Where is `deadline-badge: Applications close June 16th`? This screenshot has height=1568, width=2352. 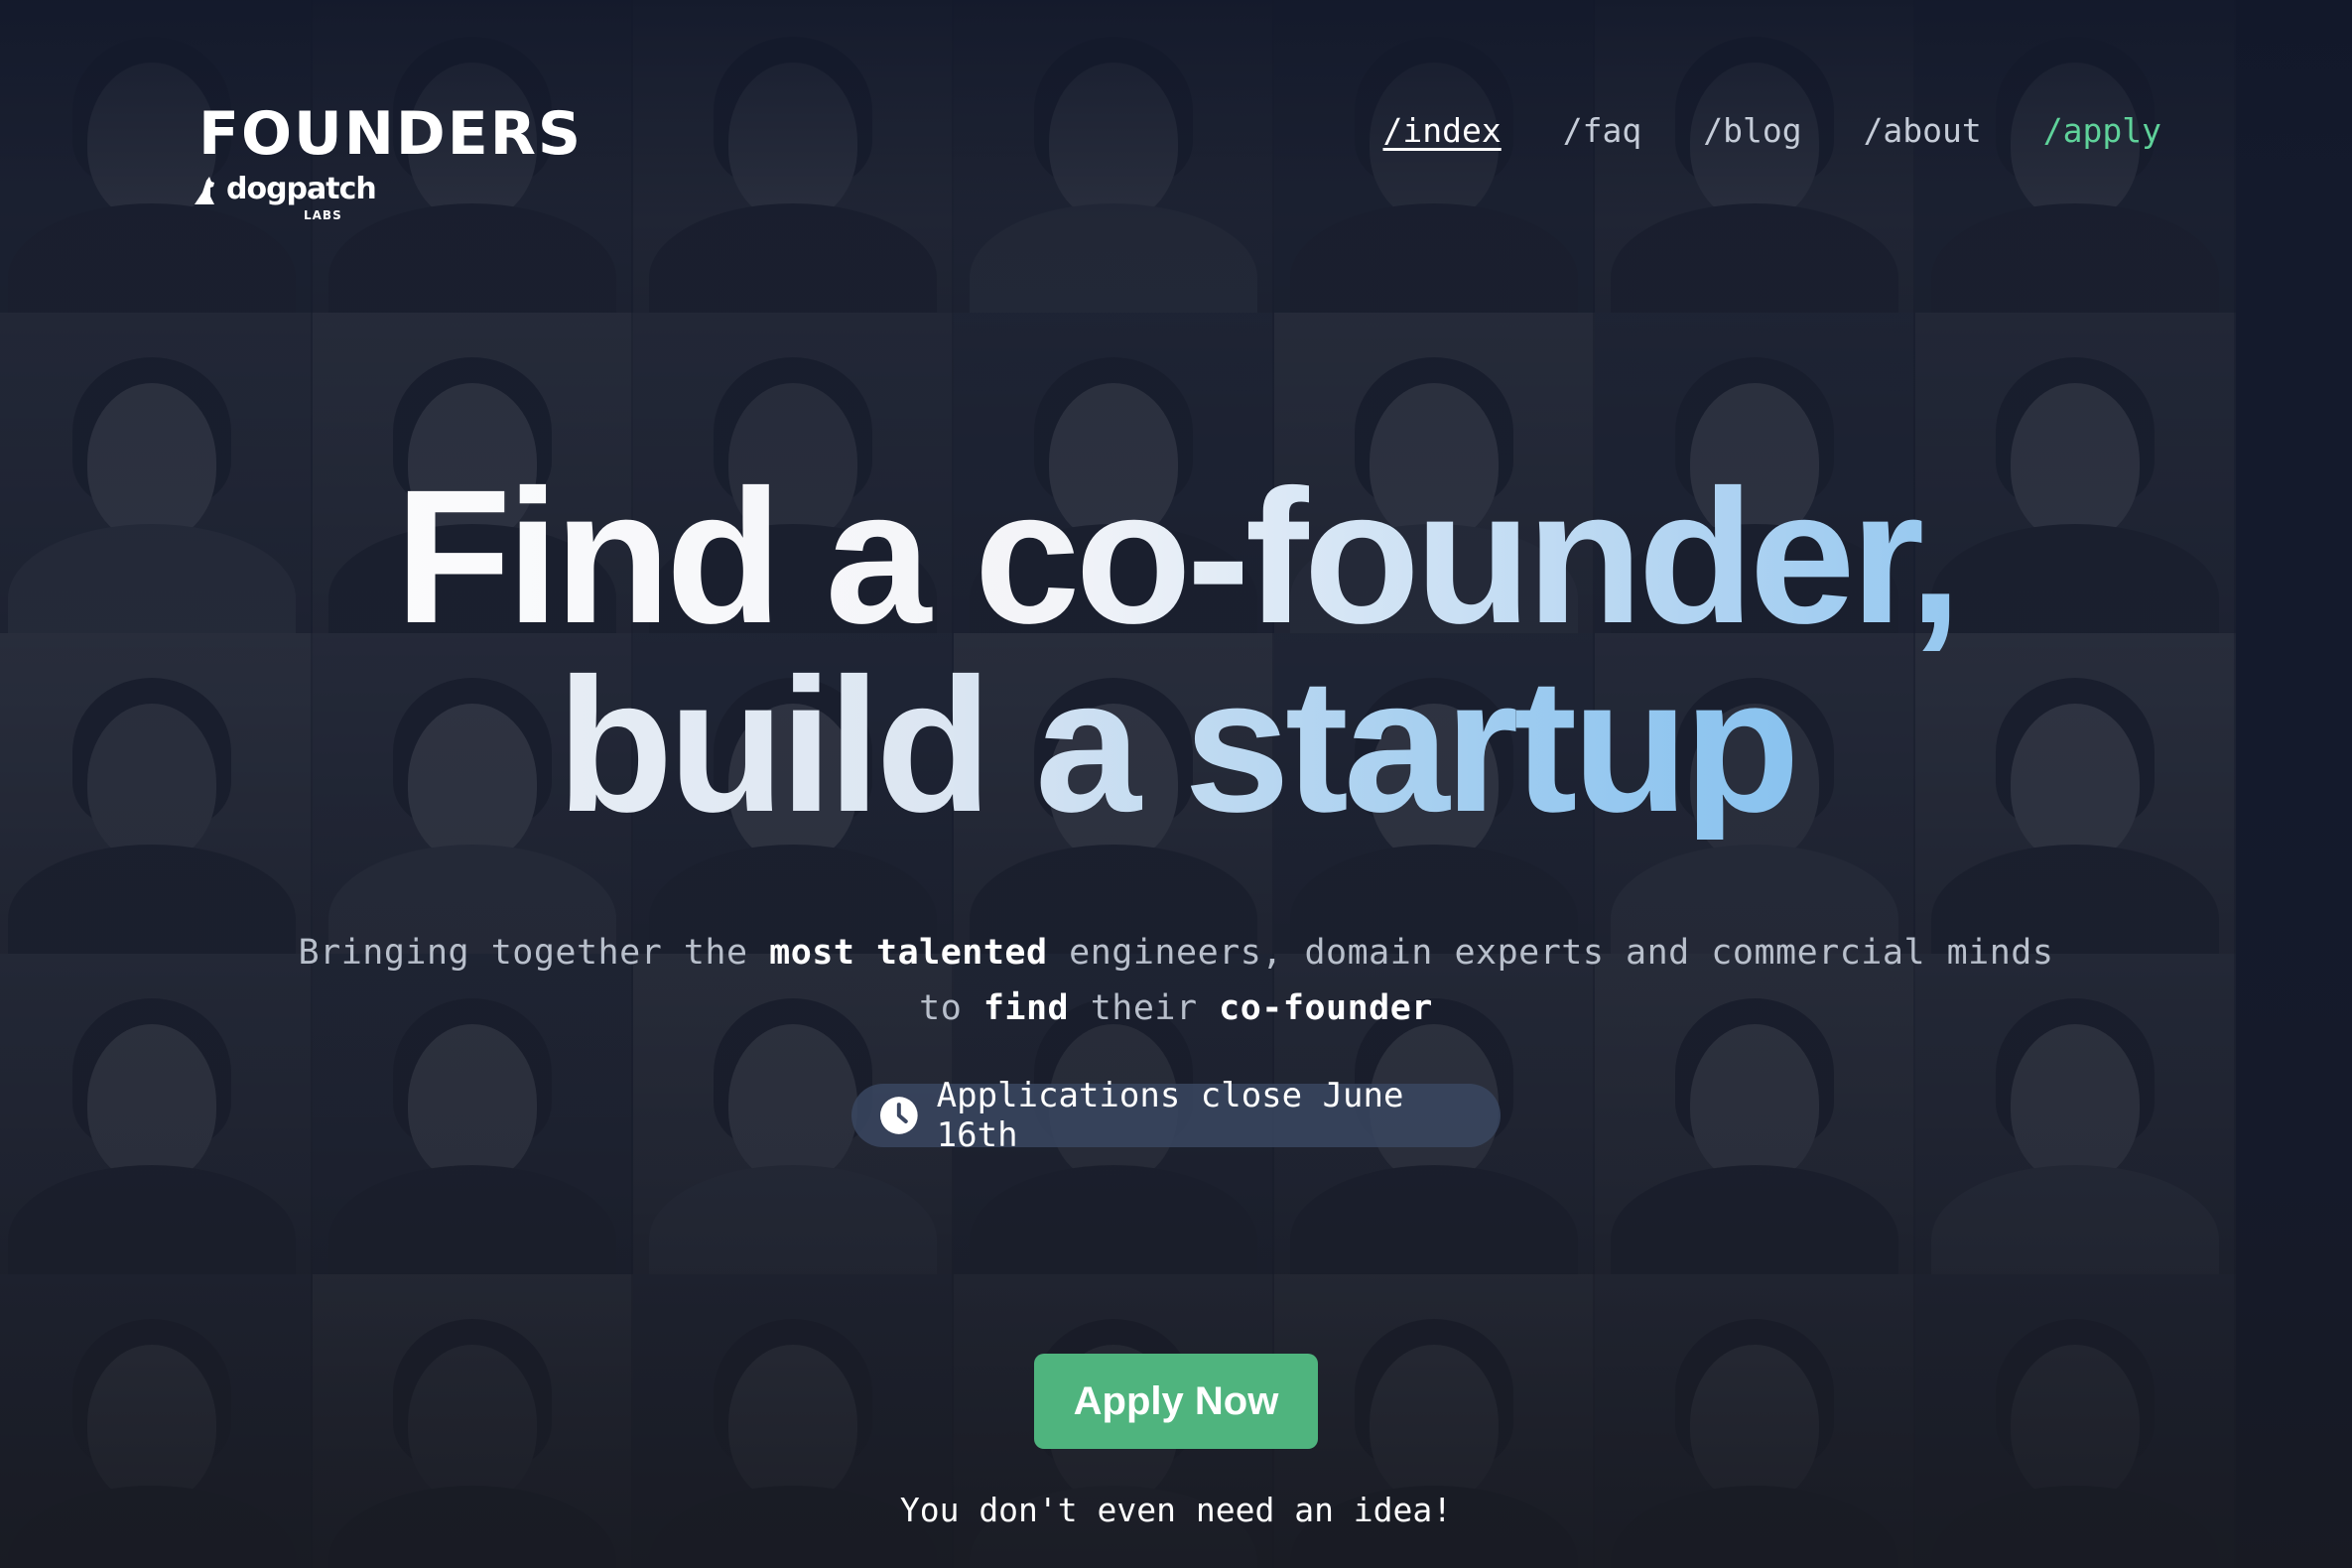 deadline-badge: Applications close June 16th is located at coordinates (1176, 1115).